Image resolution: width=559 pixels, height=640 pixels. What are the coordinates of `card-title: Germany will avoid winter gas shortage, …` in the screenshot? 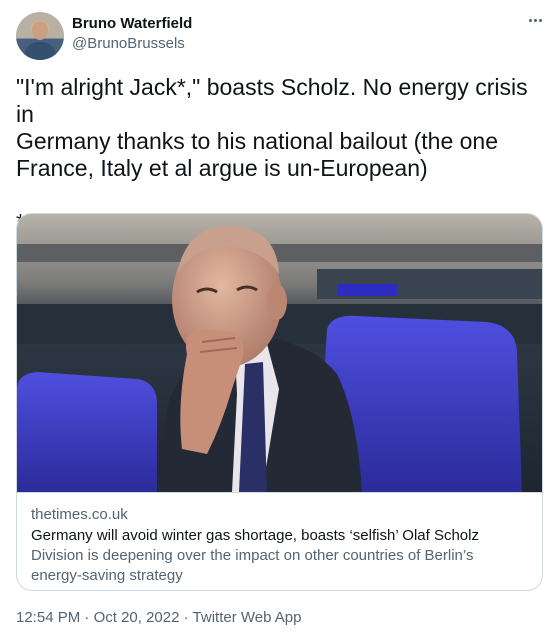 It's located at (255, 535).